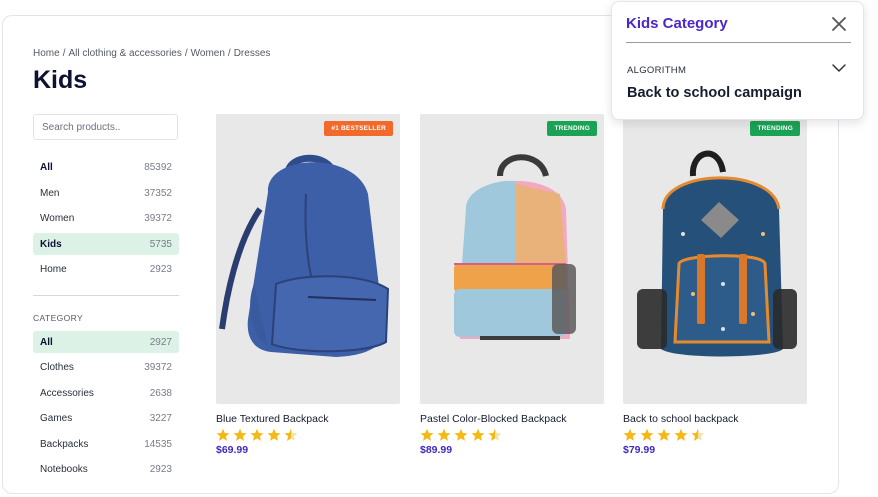  Describe the element at coordinates (124, 53) in the screenshot. I see `breadcrumb-all-clothing: All clothing & accessories` at that location.